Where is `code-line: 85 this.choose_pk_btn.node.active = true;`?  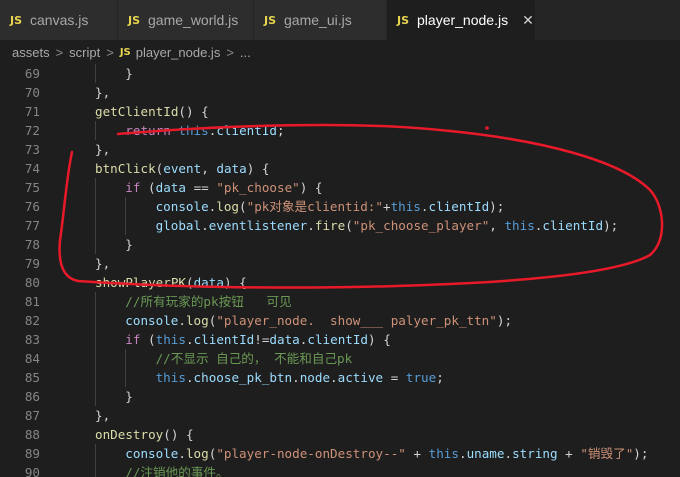 code-line: 85 this.choose_pk_btn.node.active = true; is located at coordinates (340, 377).